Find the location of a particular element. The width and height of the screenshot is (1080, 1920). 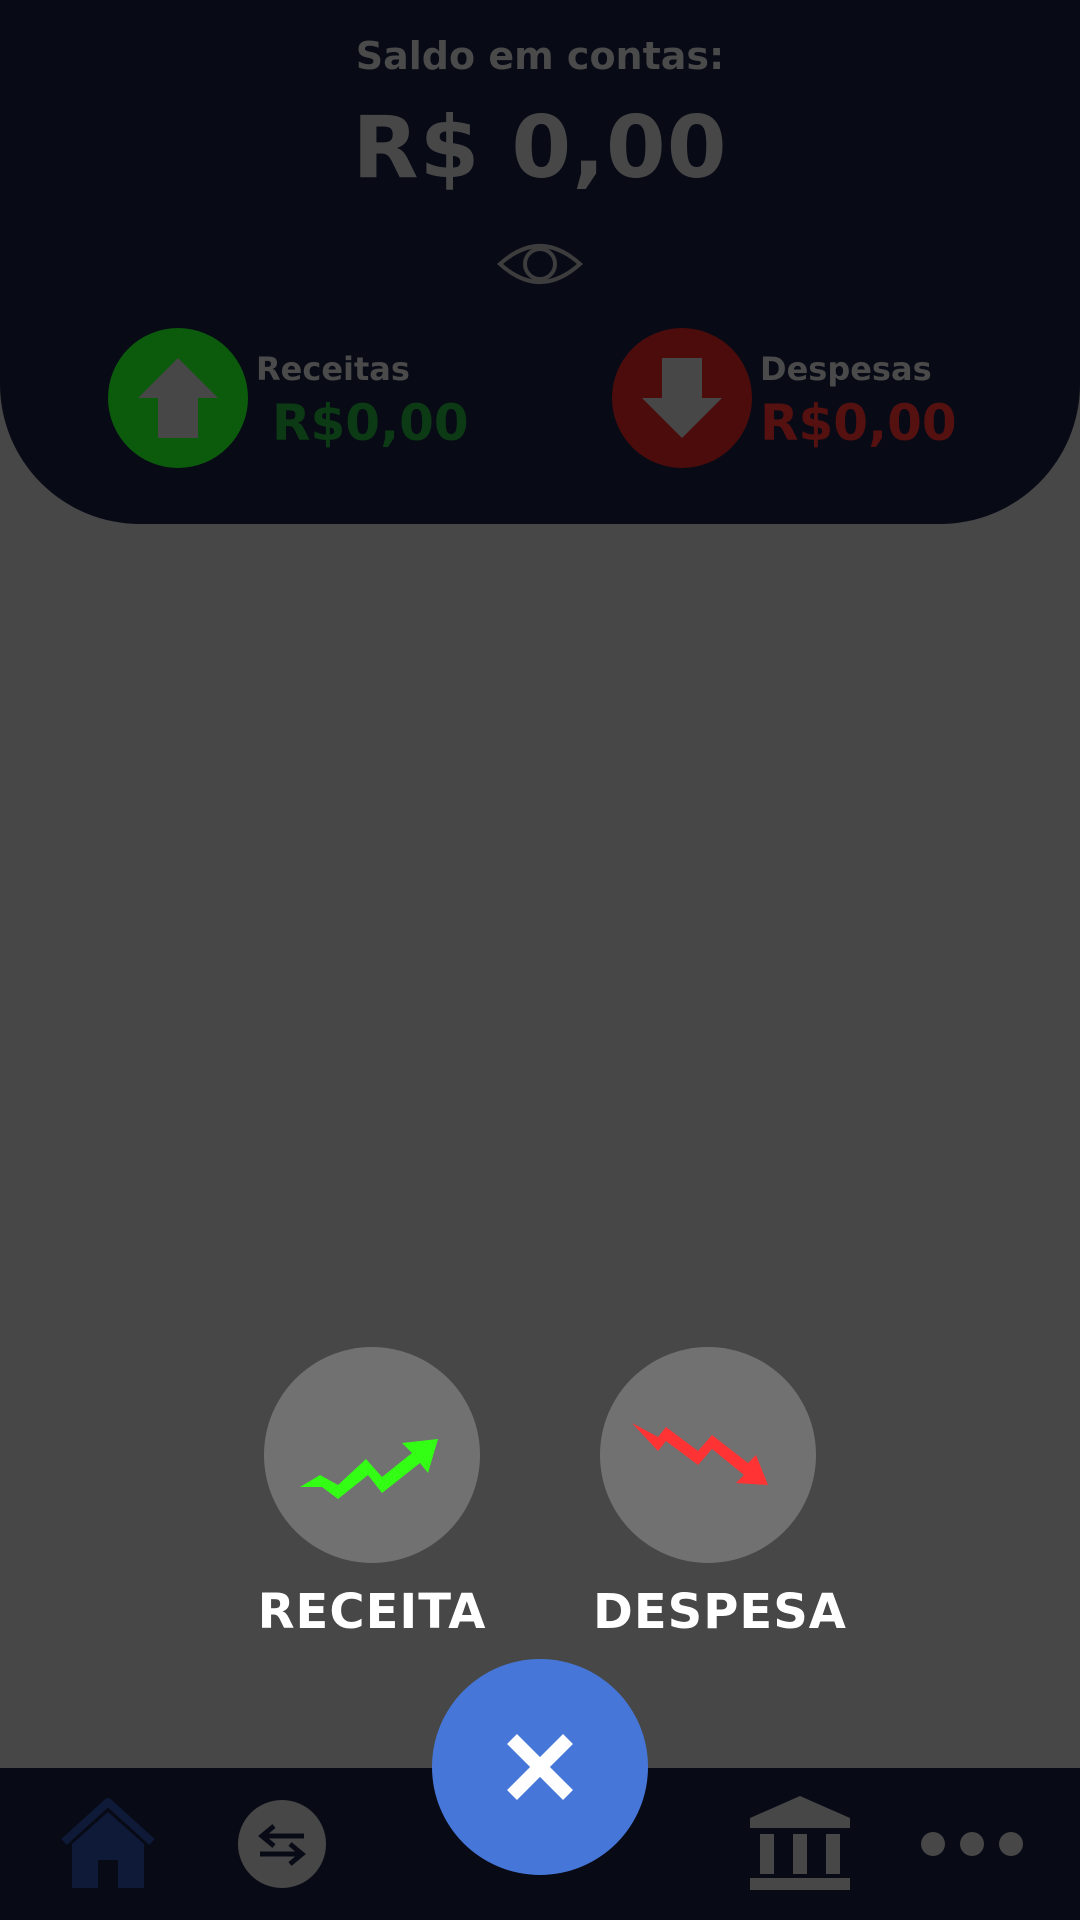

add-receita-button is located at coordinates (372, 1455).